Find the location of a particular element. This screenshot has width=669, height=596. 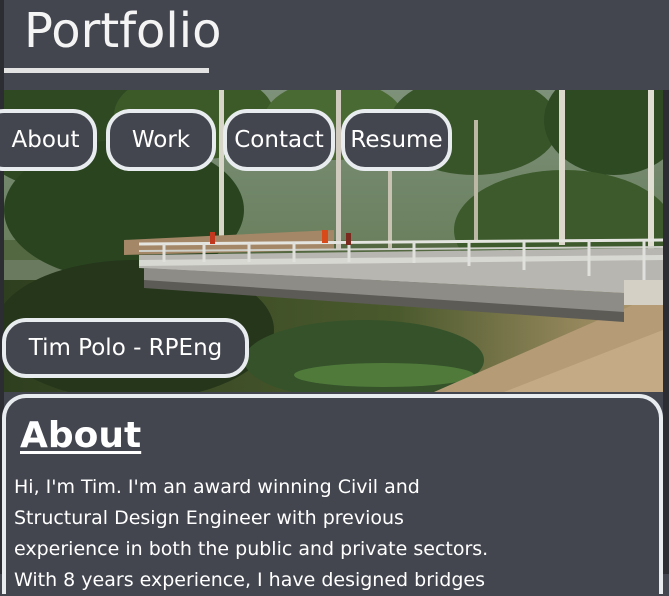

scrollbar-track is located at coordinates (666, 332).